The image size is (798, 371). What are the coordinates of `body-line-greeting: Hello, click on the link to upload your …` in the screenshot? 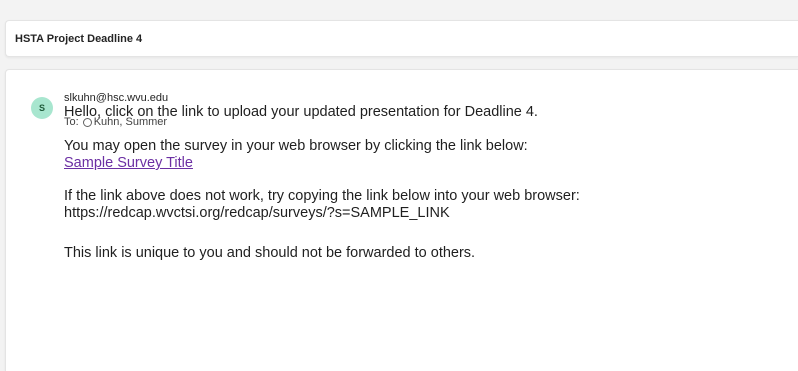 It's located at (301, 112).